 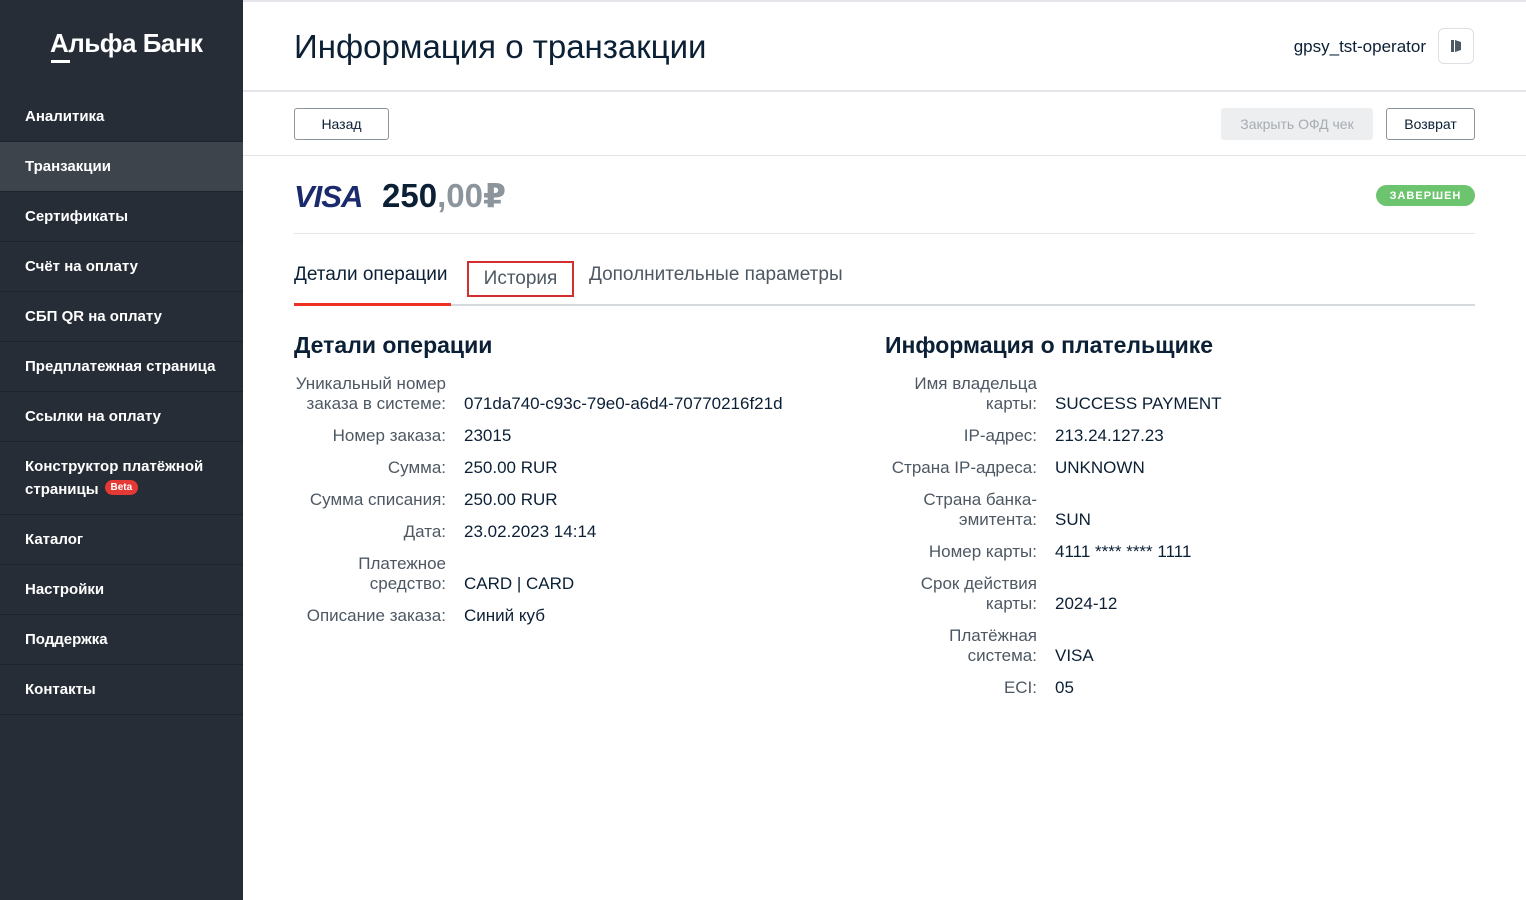 I want to click on detail-label: Уникальный номер заказа в системе:, so click(x=370, y=394).